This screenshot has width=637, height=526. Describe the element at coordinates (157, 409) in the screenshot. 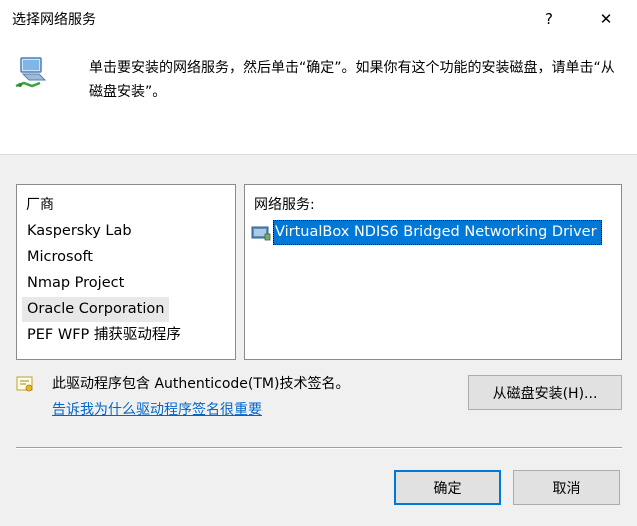

I see `driver-signing-link: 告诉我为什么驱动程序签名很重要` at that location.